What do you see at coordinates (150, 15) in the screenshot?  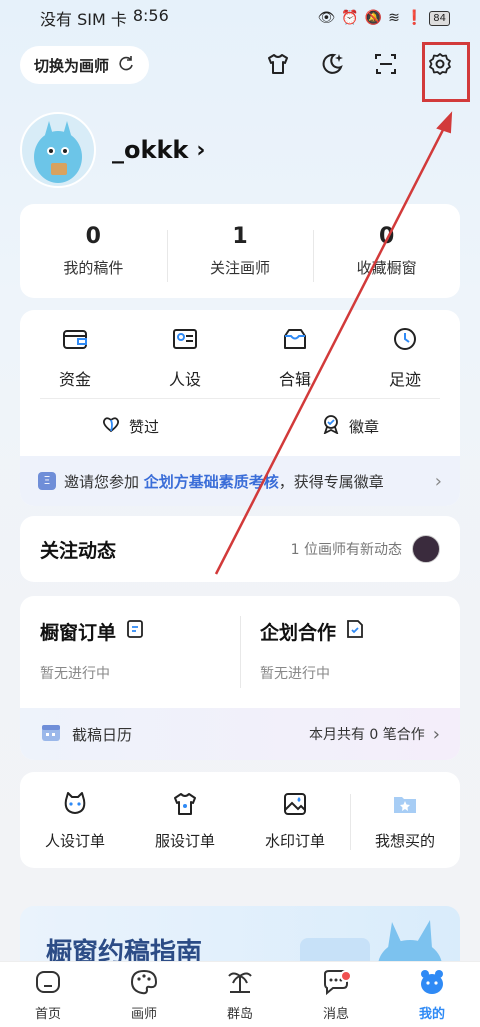 I see `clock-text: 8:56` at bounding box center [150, 15].